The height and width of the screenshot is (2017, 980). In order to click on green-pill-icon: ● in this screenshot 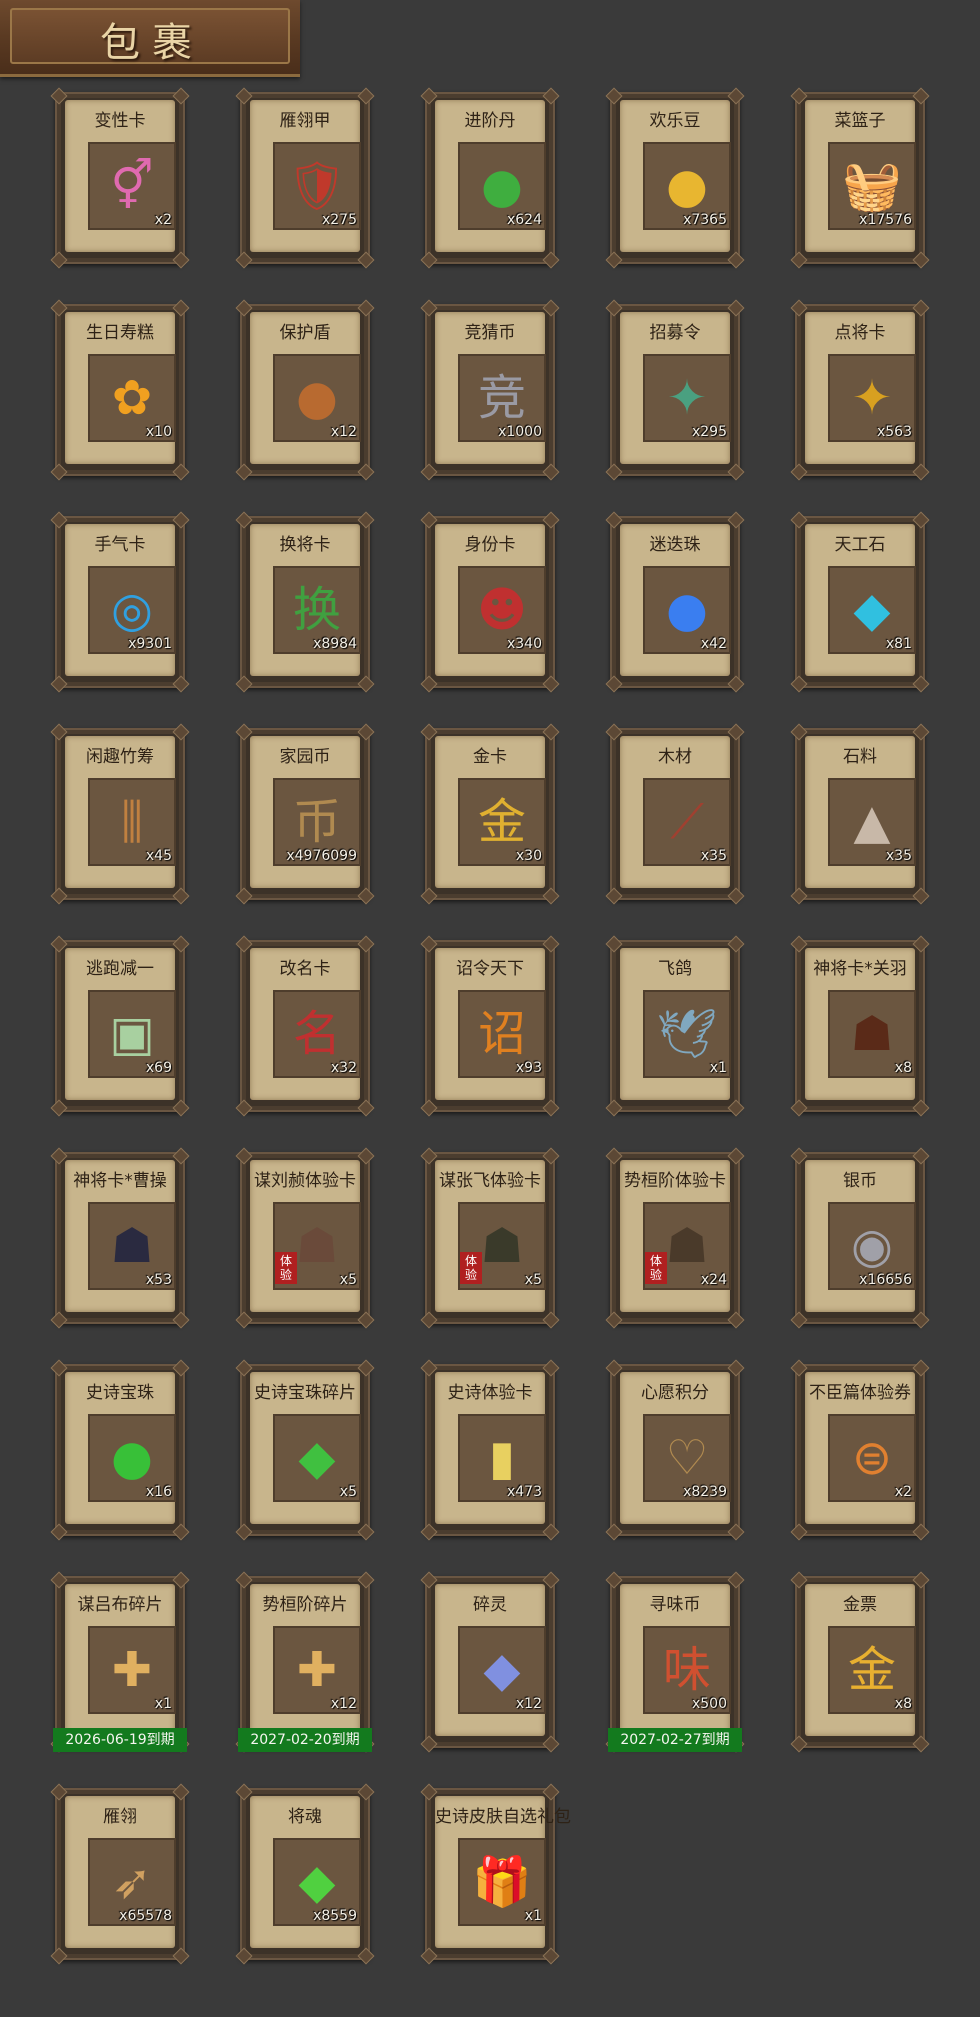, I will do `click(502, 186)`.